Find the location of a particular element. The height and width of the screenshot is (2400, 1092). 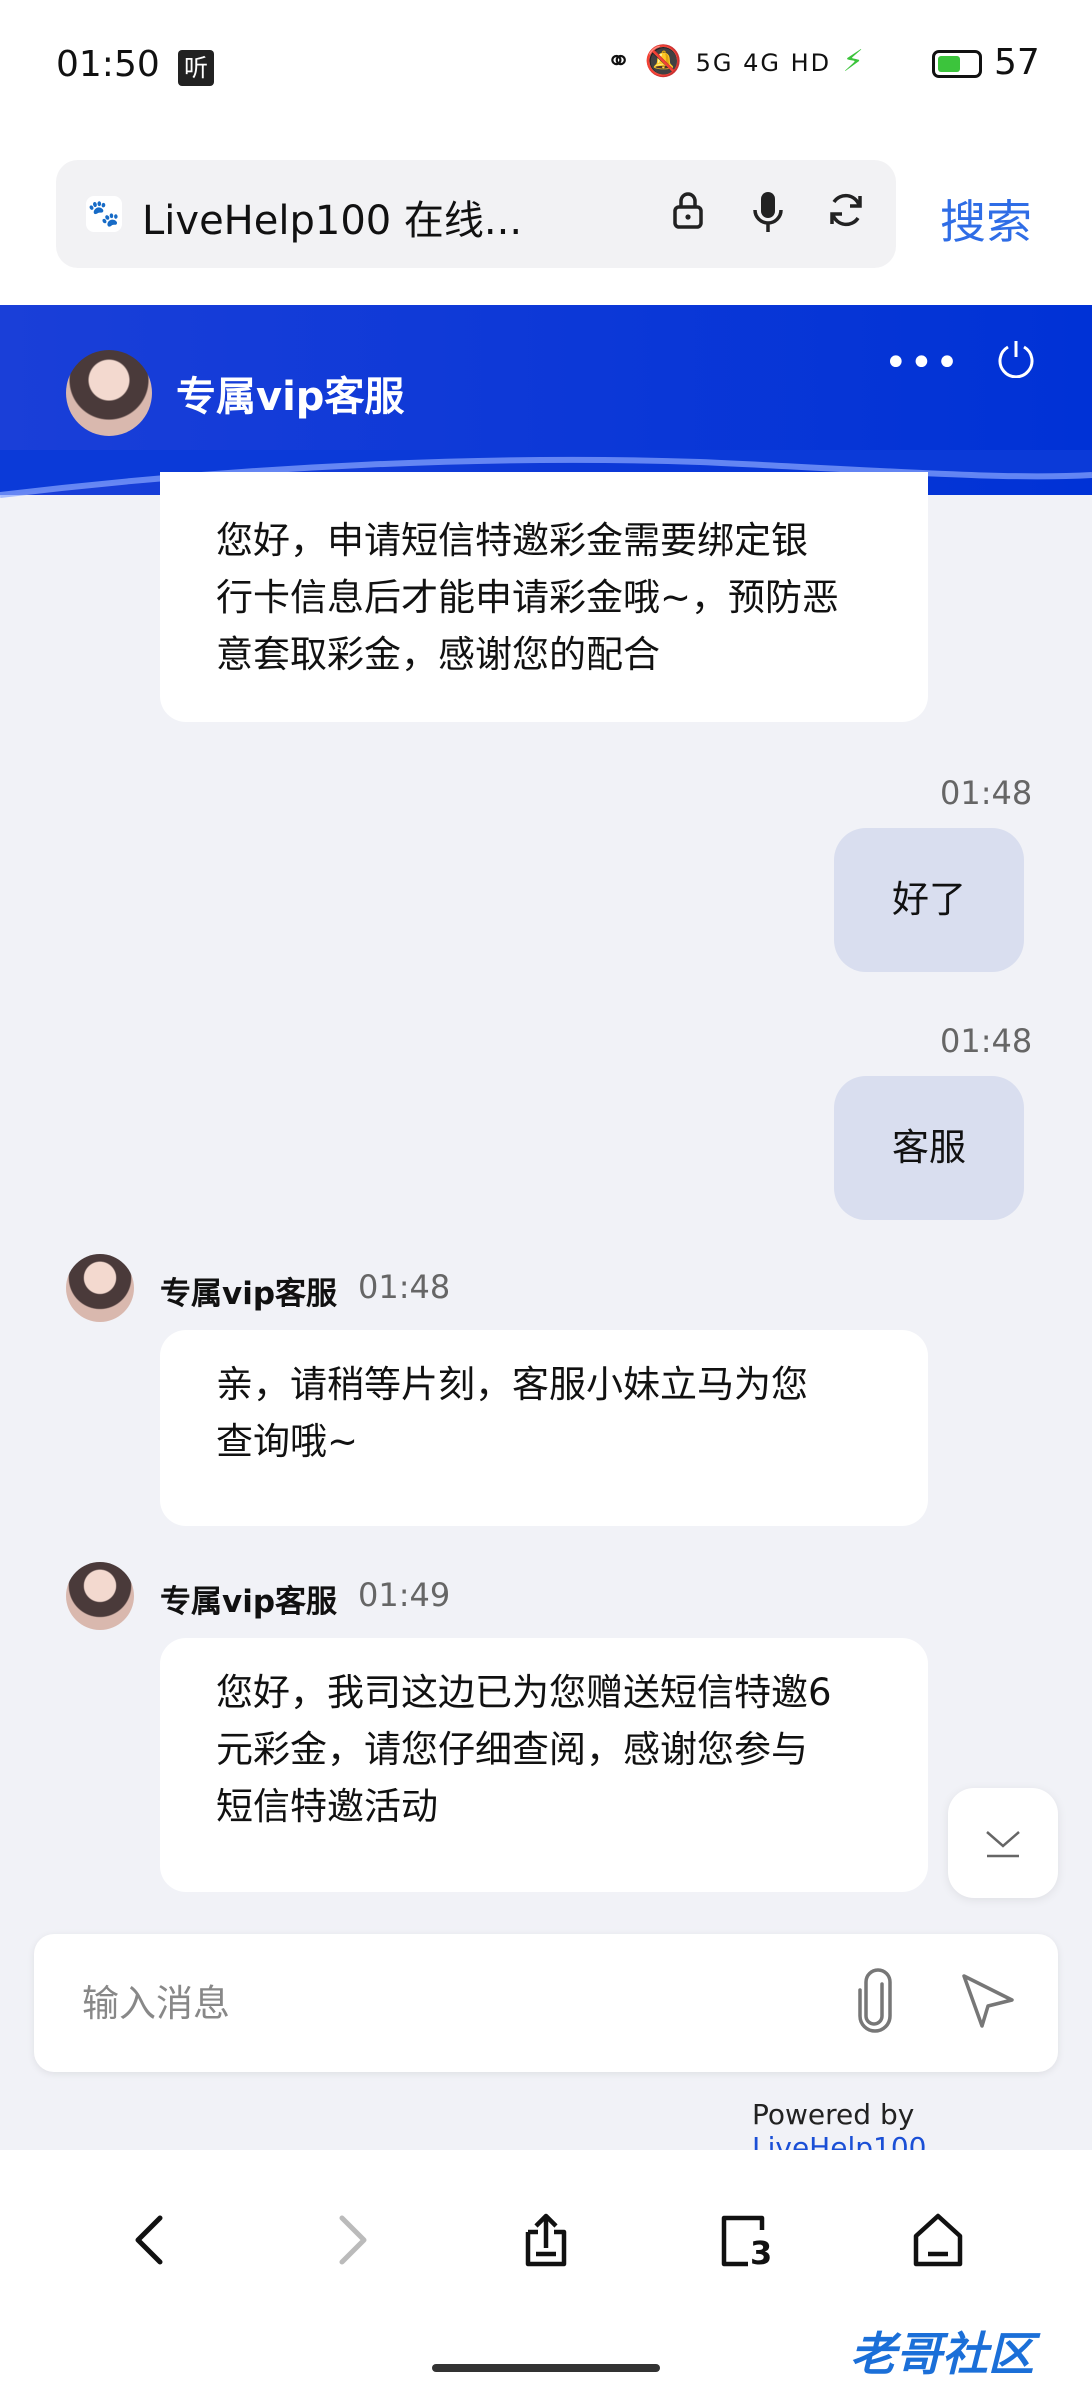

charging-icon: ⚡ is located at coordinates (854, 61).